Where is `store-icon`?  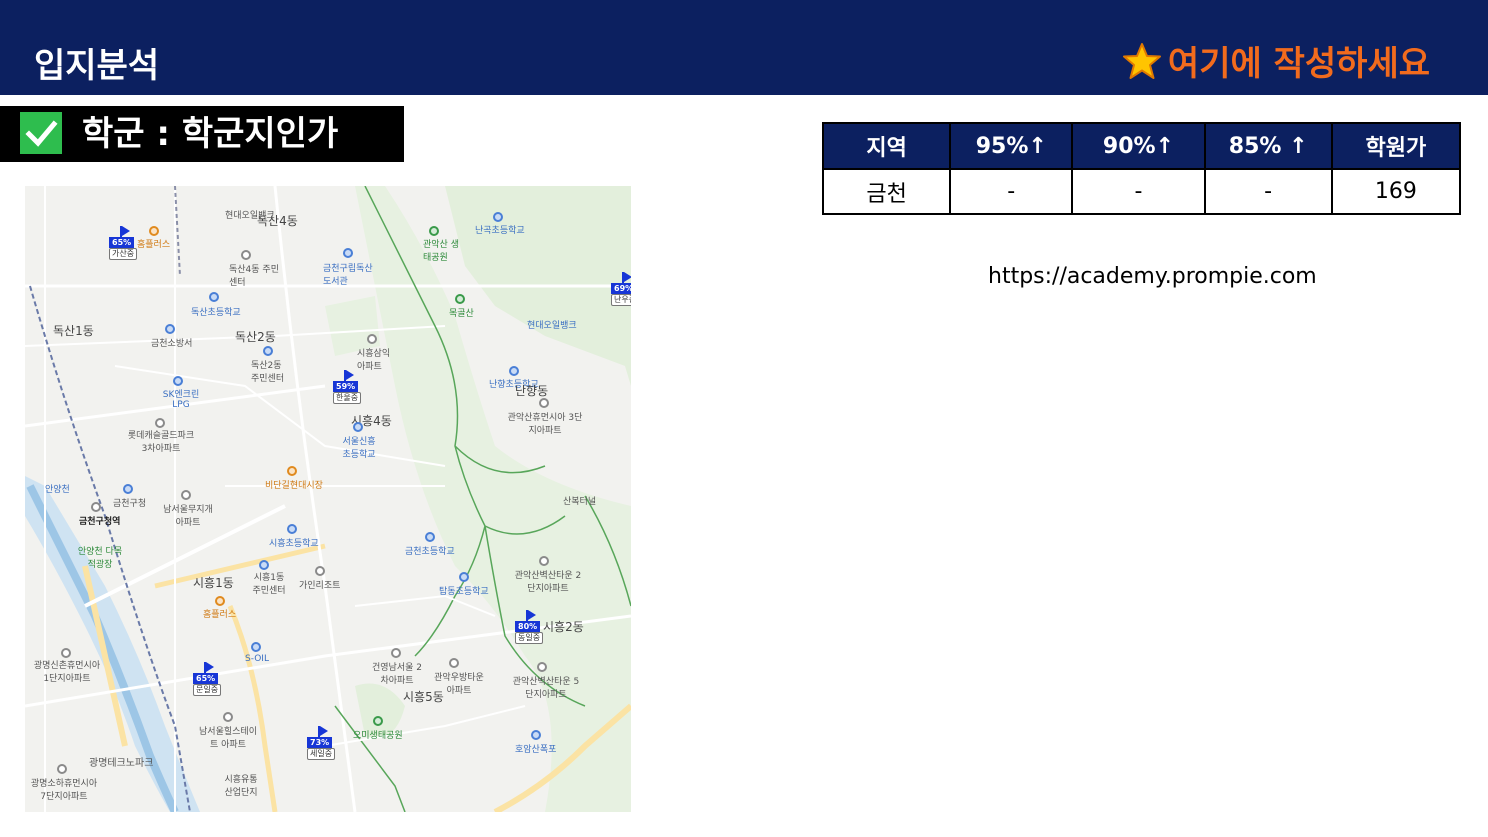 store-icon is located at coordinates (154, 231).